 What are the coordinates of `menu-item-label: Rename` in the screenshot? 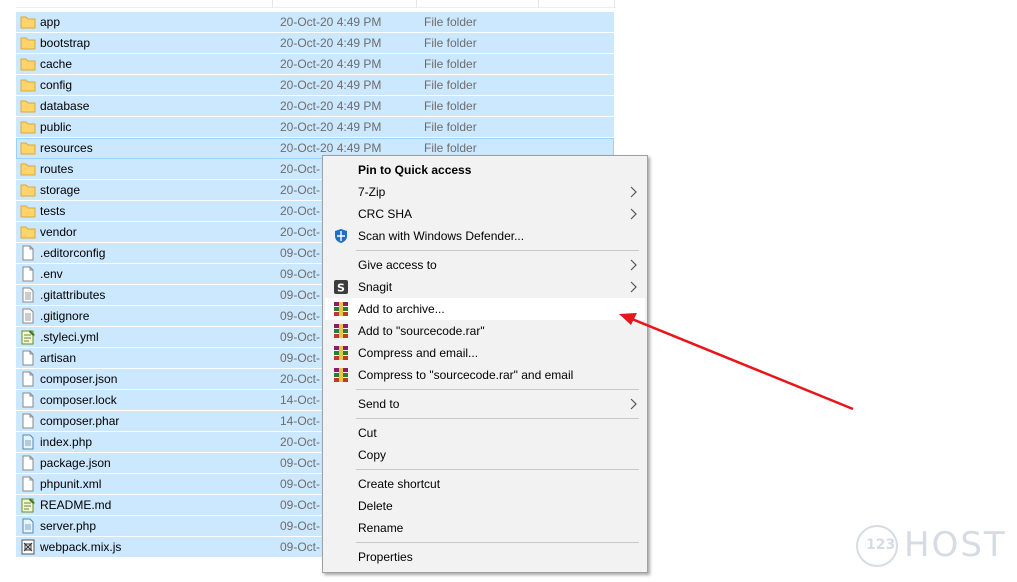 It's located at (381, 528).